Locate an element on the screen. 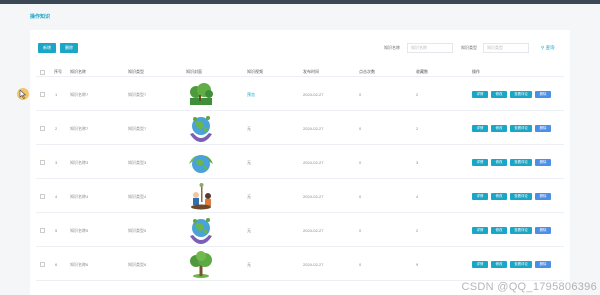 The image size is (600, 295). header-name: 知识名称 is located at coordinates (78, 71).